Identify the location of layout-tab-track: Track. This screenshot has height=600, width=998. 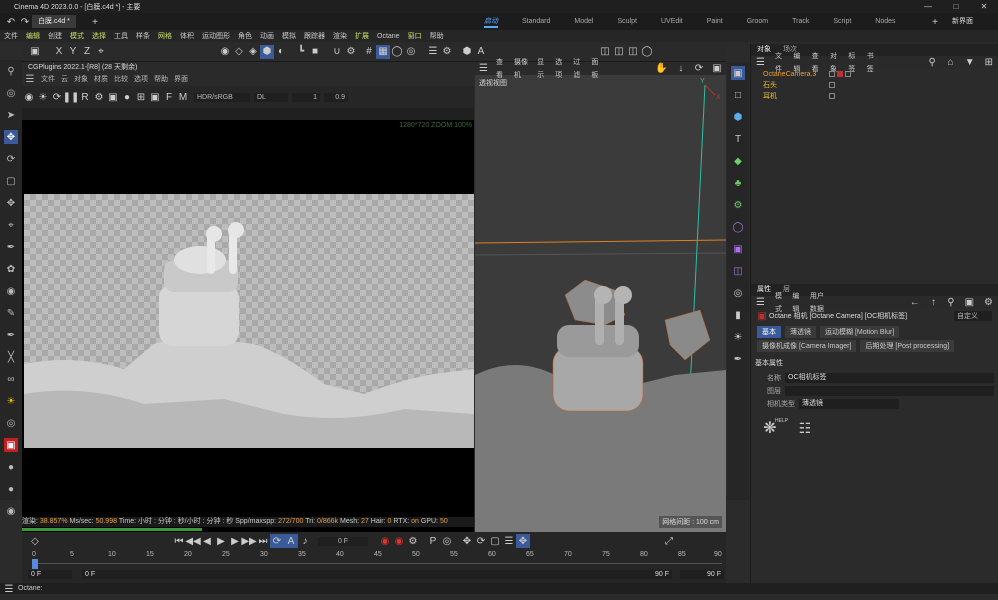
(800, 21).